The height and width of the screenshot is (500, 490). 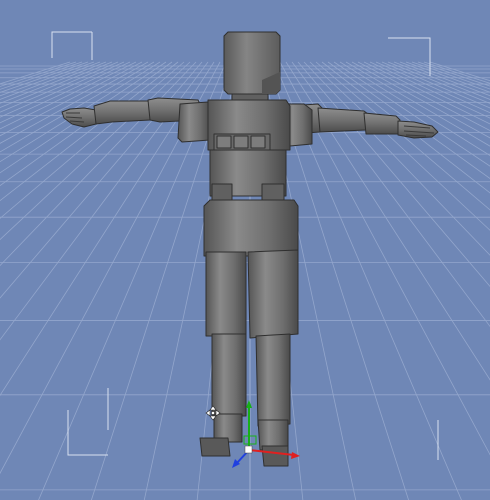 I want to click on bracket-top-left, so click(x=71, y=44).